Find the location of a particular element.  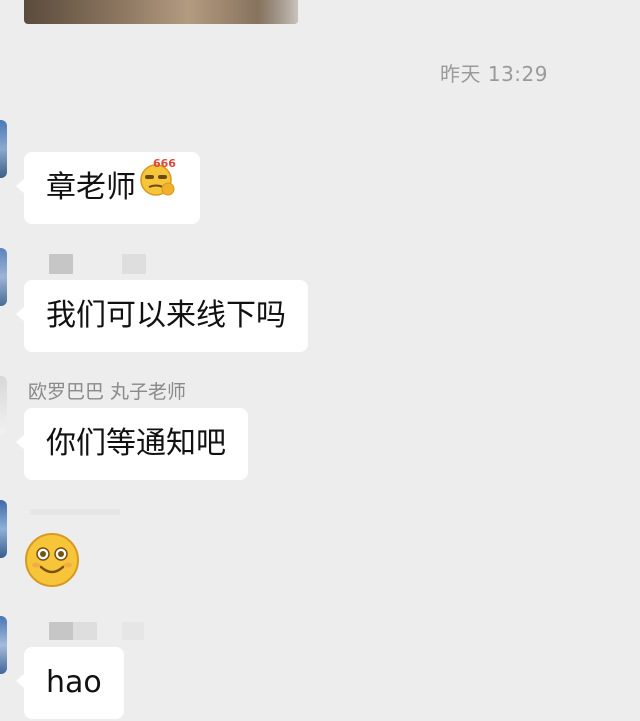

message-bubble: hao is located at coordinates (70, 683).